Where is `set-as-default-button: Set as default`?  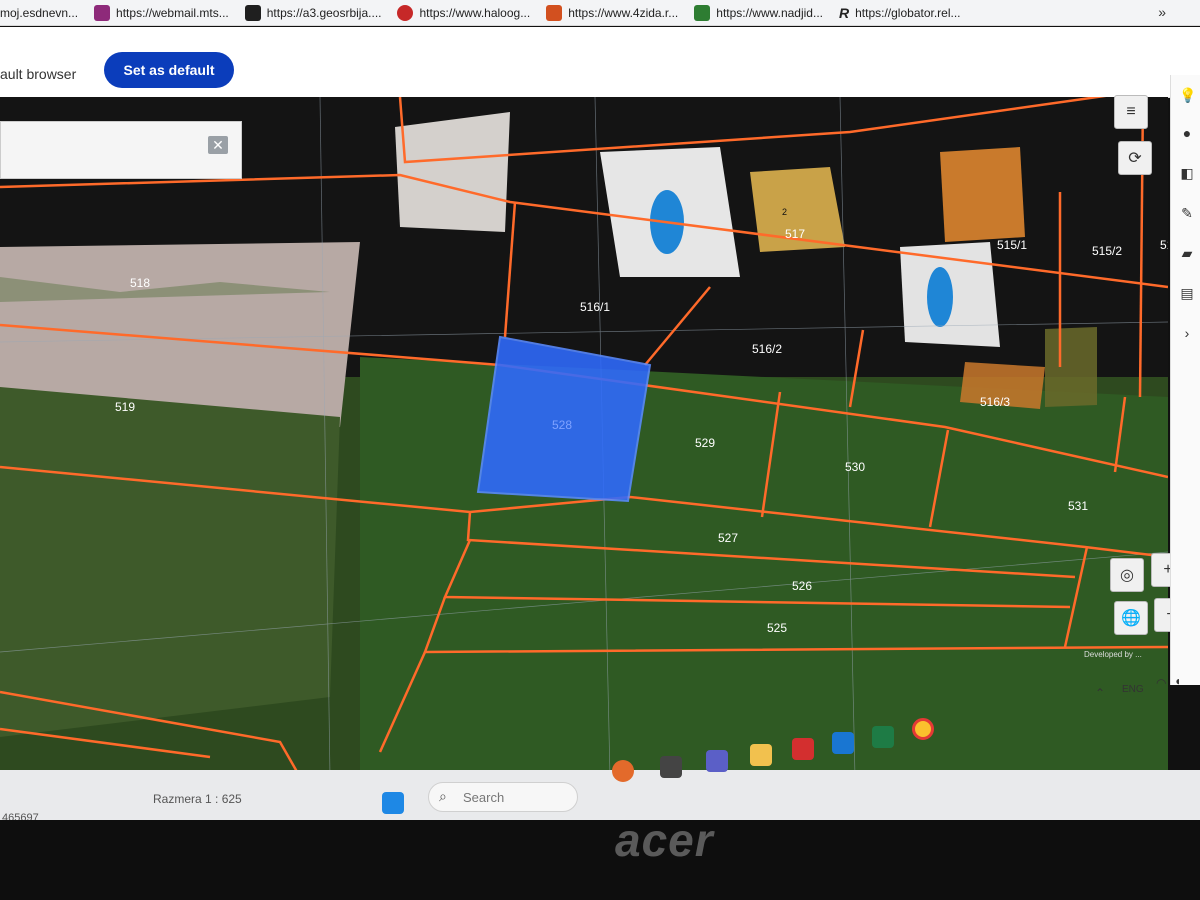
set-as-default-button: Set as default is located at coordinates (169, 70).